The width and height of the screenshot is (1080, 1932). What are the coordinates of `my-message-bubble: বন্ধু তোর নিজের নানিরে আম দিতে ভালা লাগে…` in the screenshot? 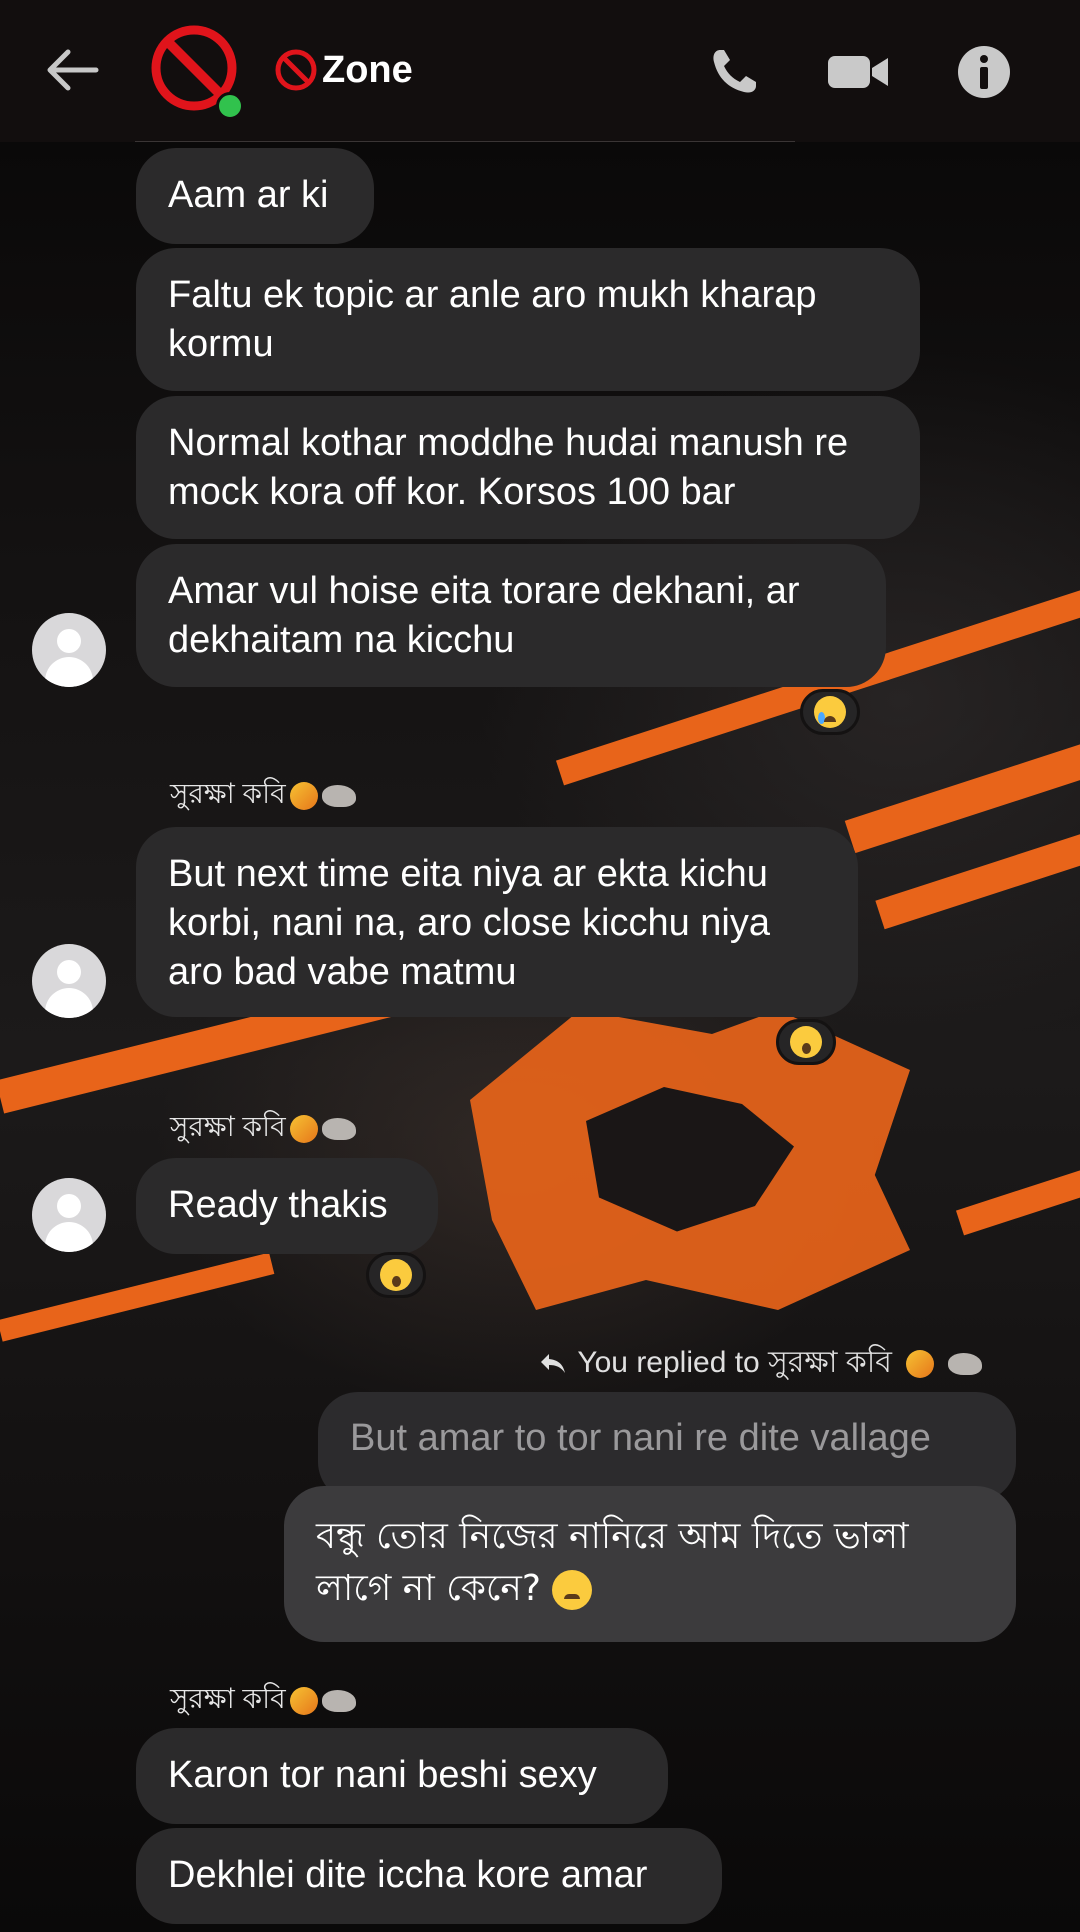 It's located at (650, 1564).